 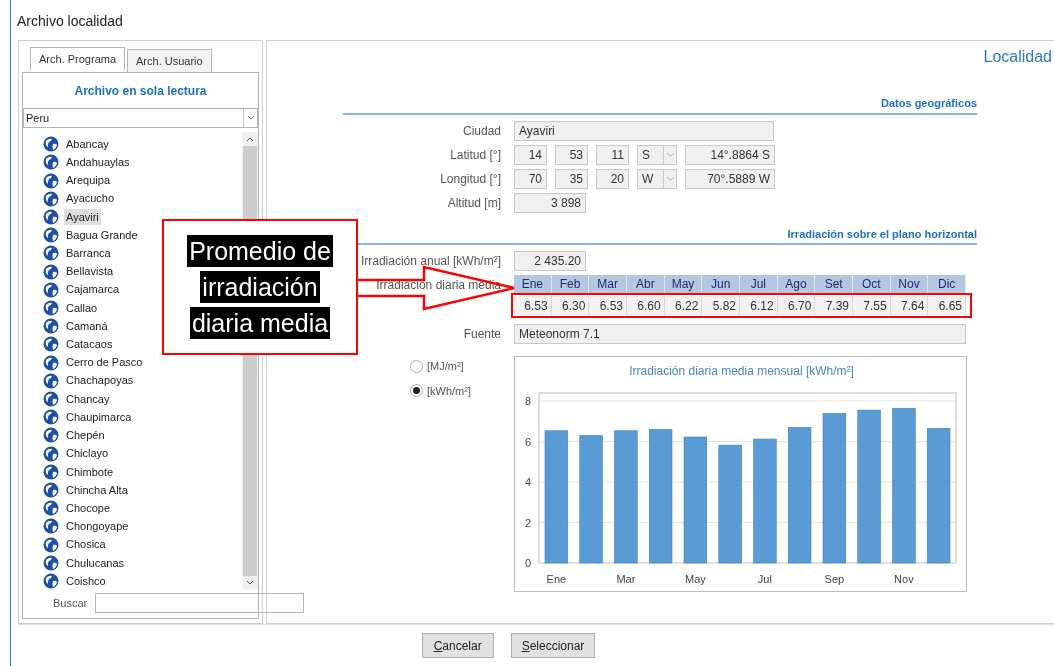 What do you see at coordinates (140, 91) in the screenshot?
I see `panel-heading: Archivo en sola lectura` at bounding box center [140, 91].